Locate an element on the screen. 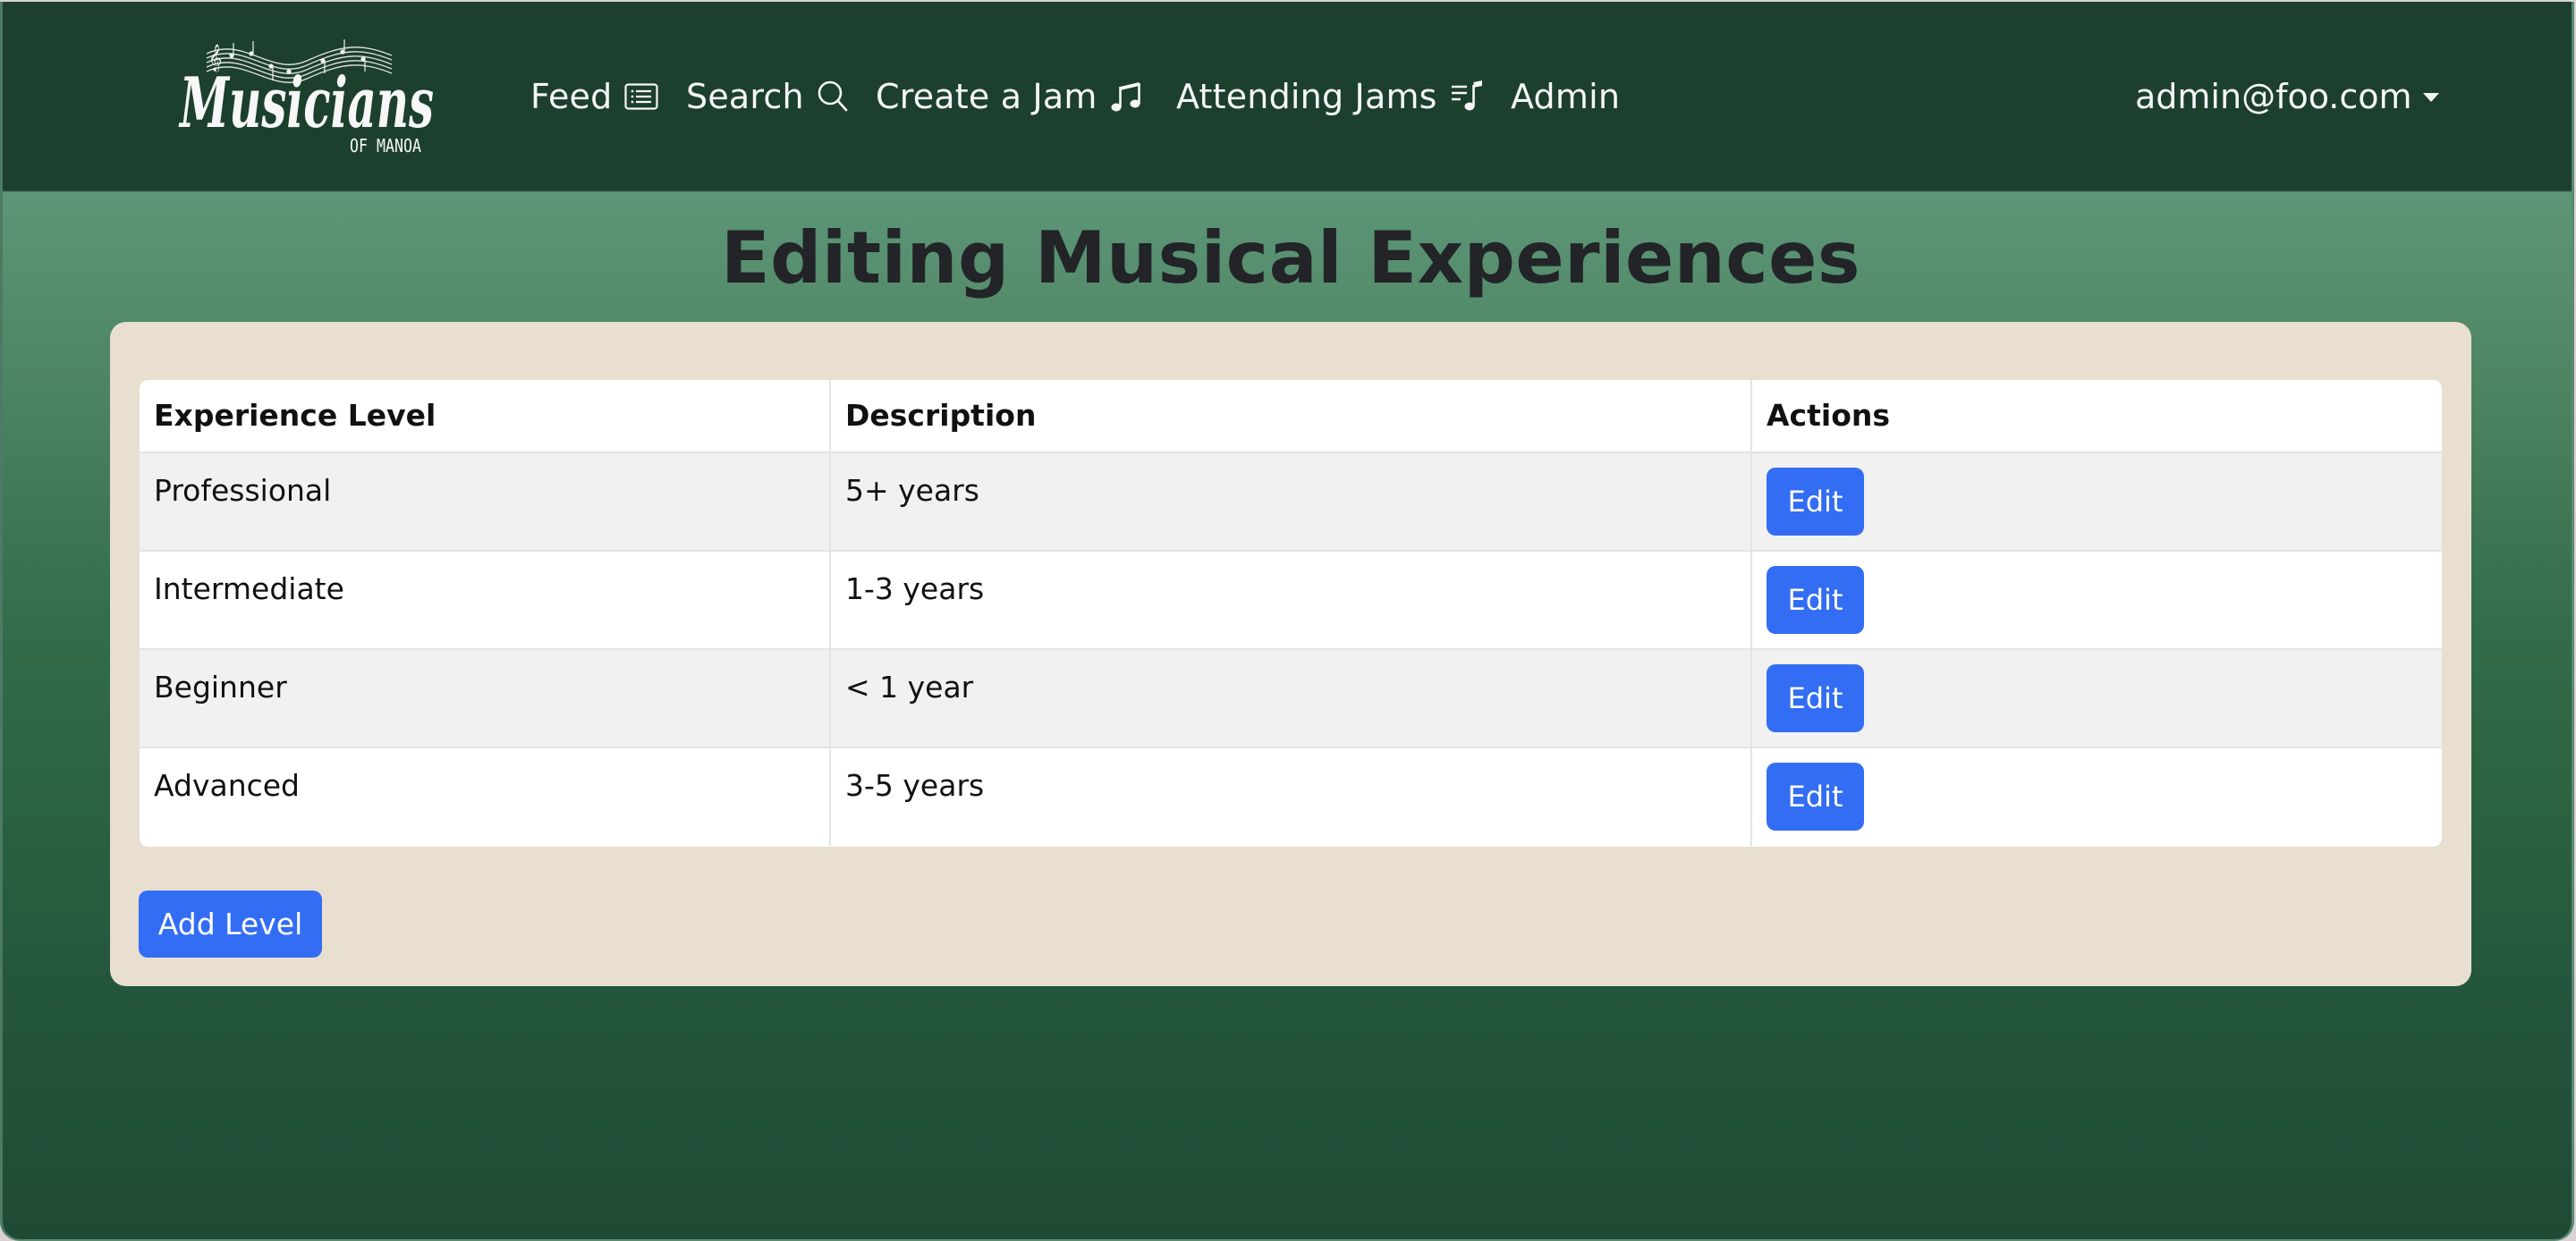 The image size is (2576, 1241). caret-down-icon is located at coordinates (2430, 97).